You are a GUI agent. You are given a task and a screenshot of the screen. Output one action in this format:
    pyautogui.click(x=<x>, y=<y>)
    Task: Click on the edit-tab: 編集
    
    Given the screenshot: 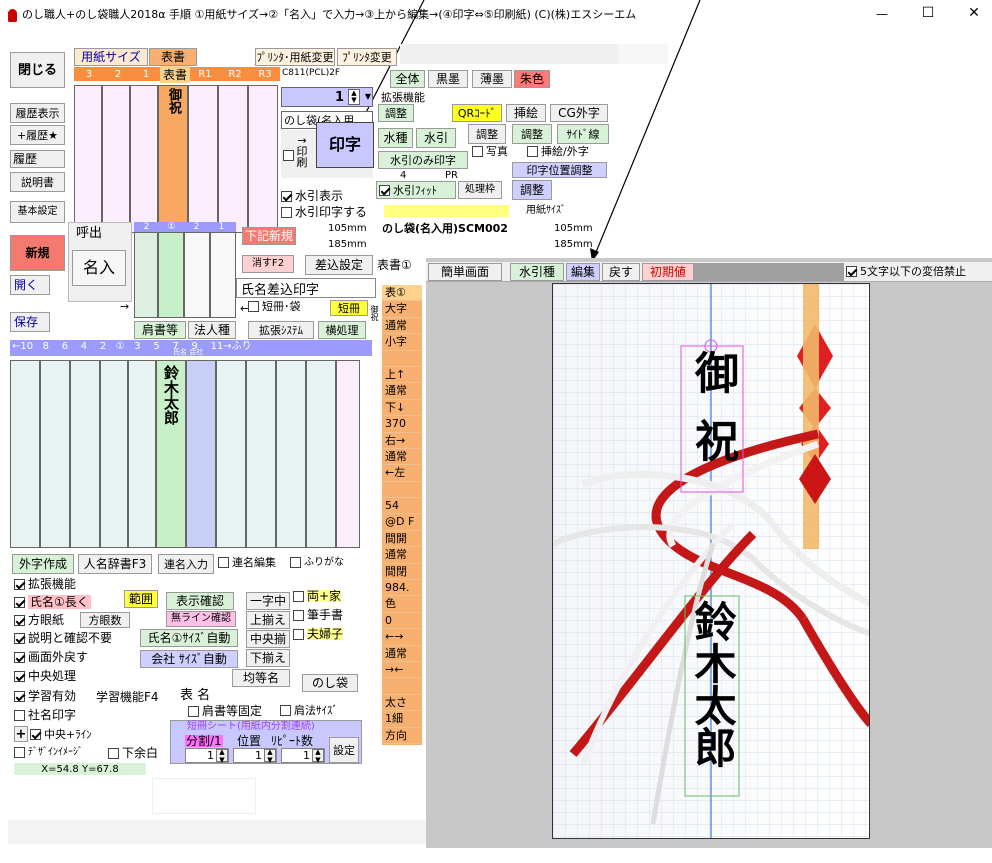 What is the action you would take?
    pyautogui.click(x=583, y=272)
    